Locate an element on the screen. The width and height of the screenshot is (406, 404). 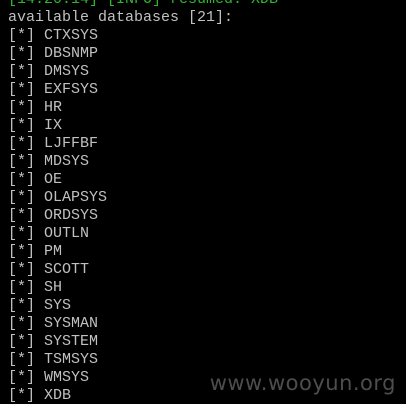
database-list-item: [*] EXFSYS is located at coordinates (207, 90).